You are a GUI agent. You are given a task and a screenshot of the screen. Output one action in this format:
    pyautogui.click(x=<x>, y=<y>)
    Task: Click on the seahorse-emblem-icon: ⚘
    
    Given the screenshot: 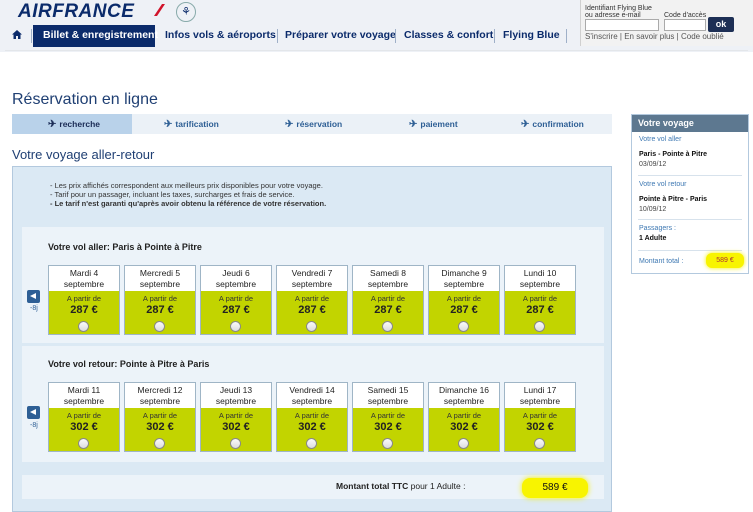 What is the action you would take?
    pyautogui.click(x=186, y=12)
    